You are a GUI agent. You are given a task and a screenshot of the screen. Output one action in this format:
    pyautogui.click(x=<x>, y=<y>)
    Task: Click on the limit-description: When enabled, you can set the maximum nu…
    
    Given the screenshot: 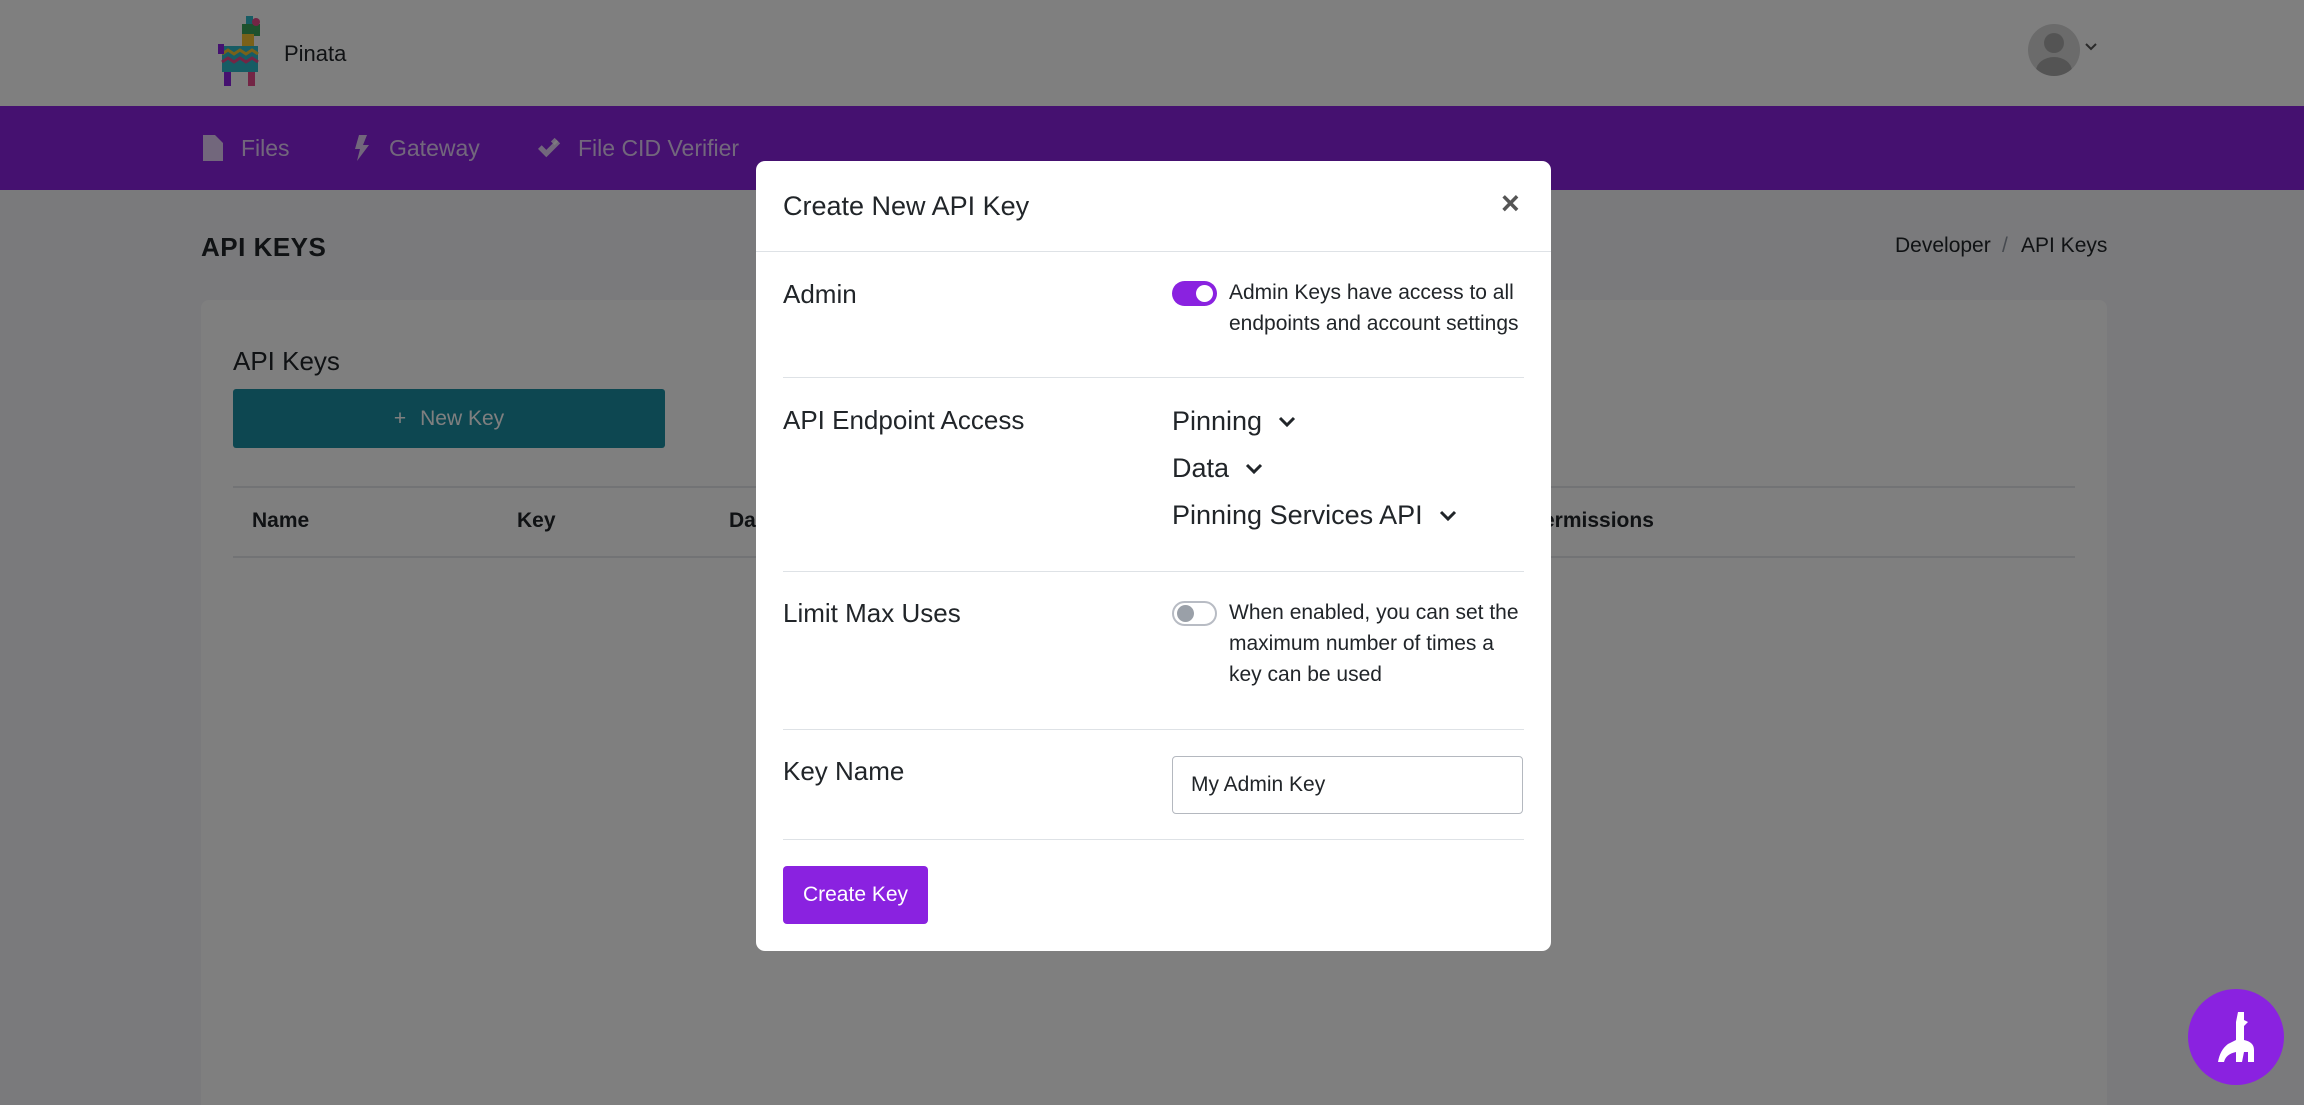 What is the action you would take?
    pyautogui.click(x=1374, y=643)
    